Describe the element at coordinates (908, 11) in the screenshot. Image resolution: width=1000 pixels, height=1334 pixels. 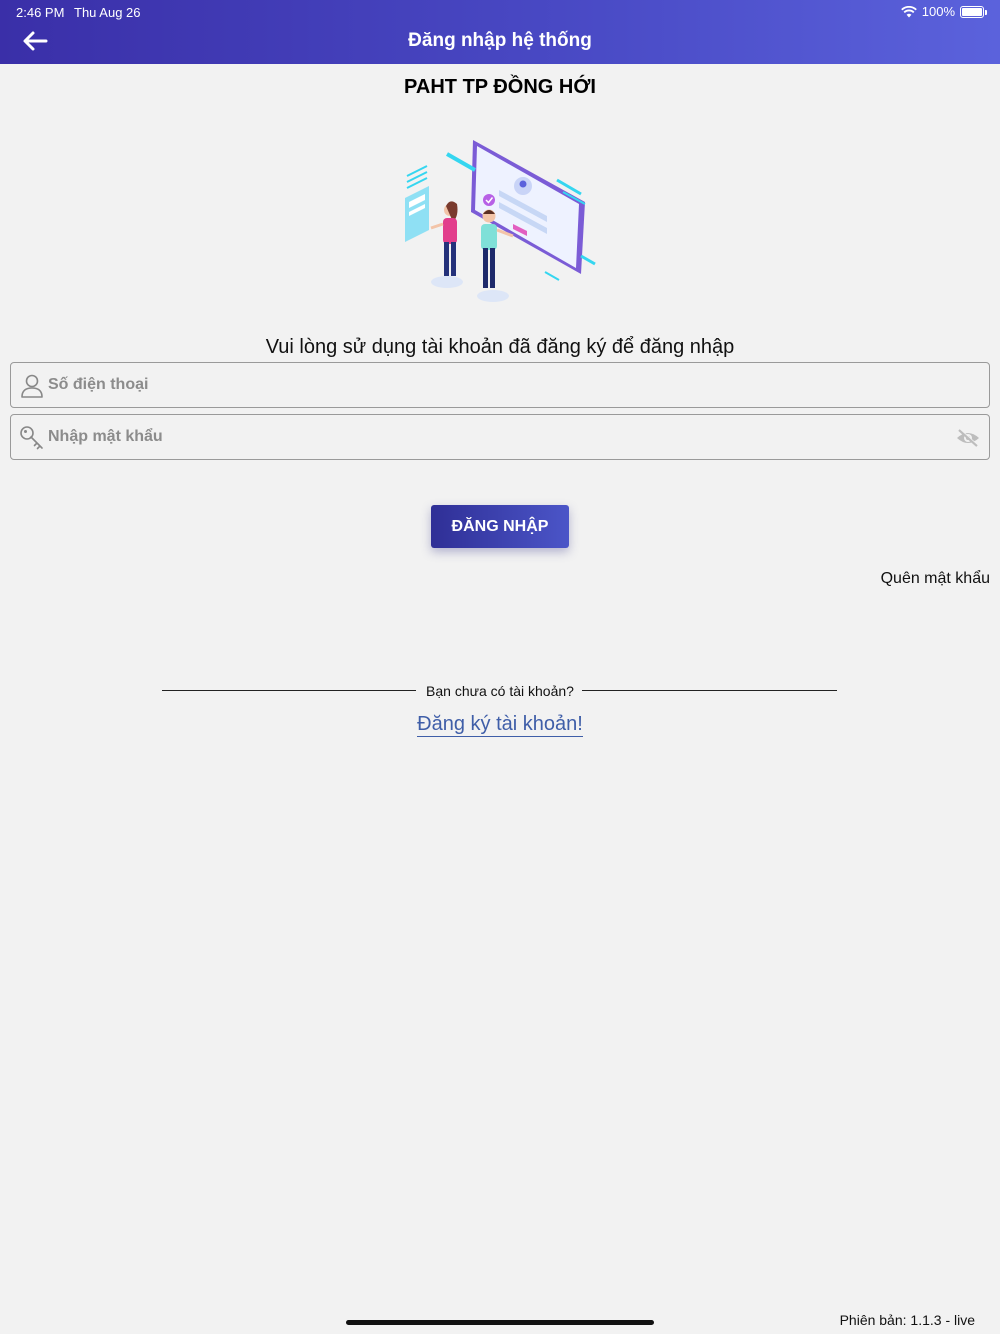
I see `wifi-icon` at that location.